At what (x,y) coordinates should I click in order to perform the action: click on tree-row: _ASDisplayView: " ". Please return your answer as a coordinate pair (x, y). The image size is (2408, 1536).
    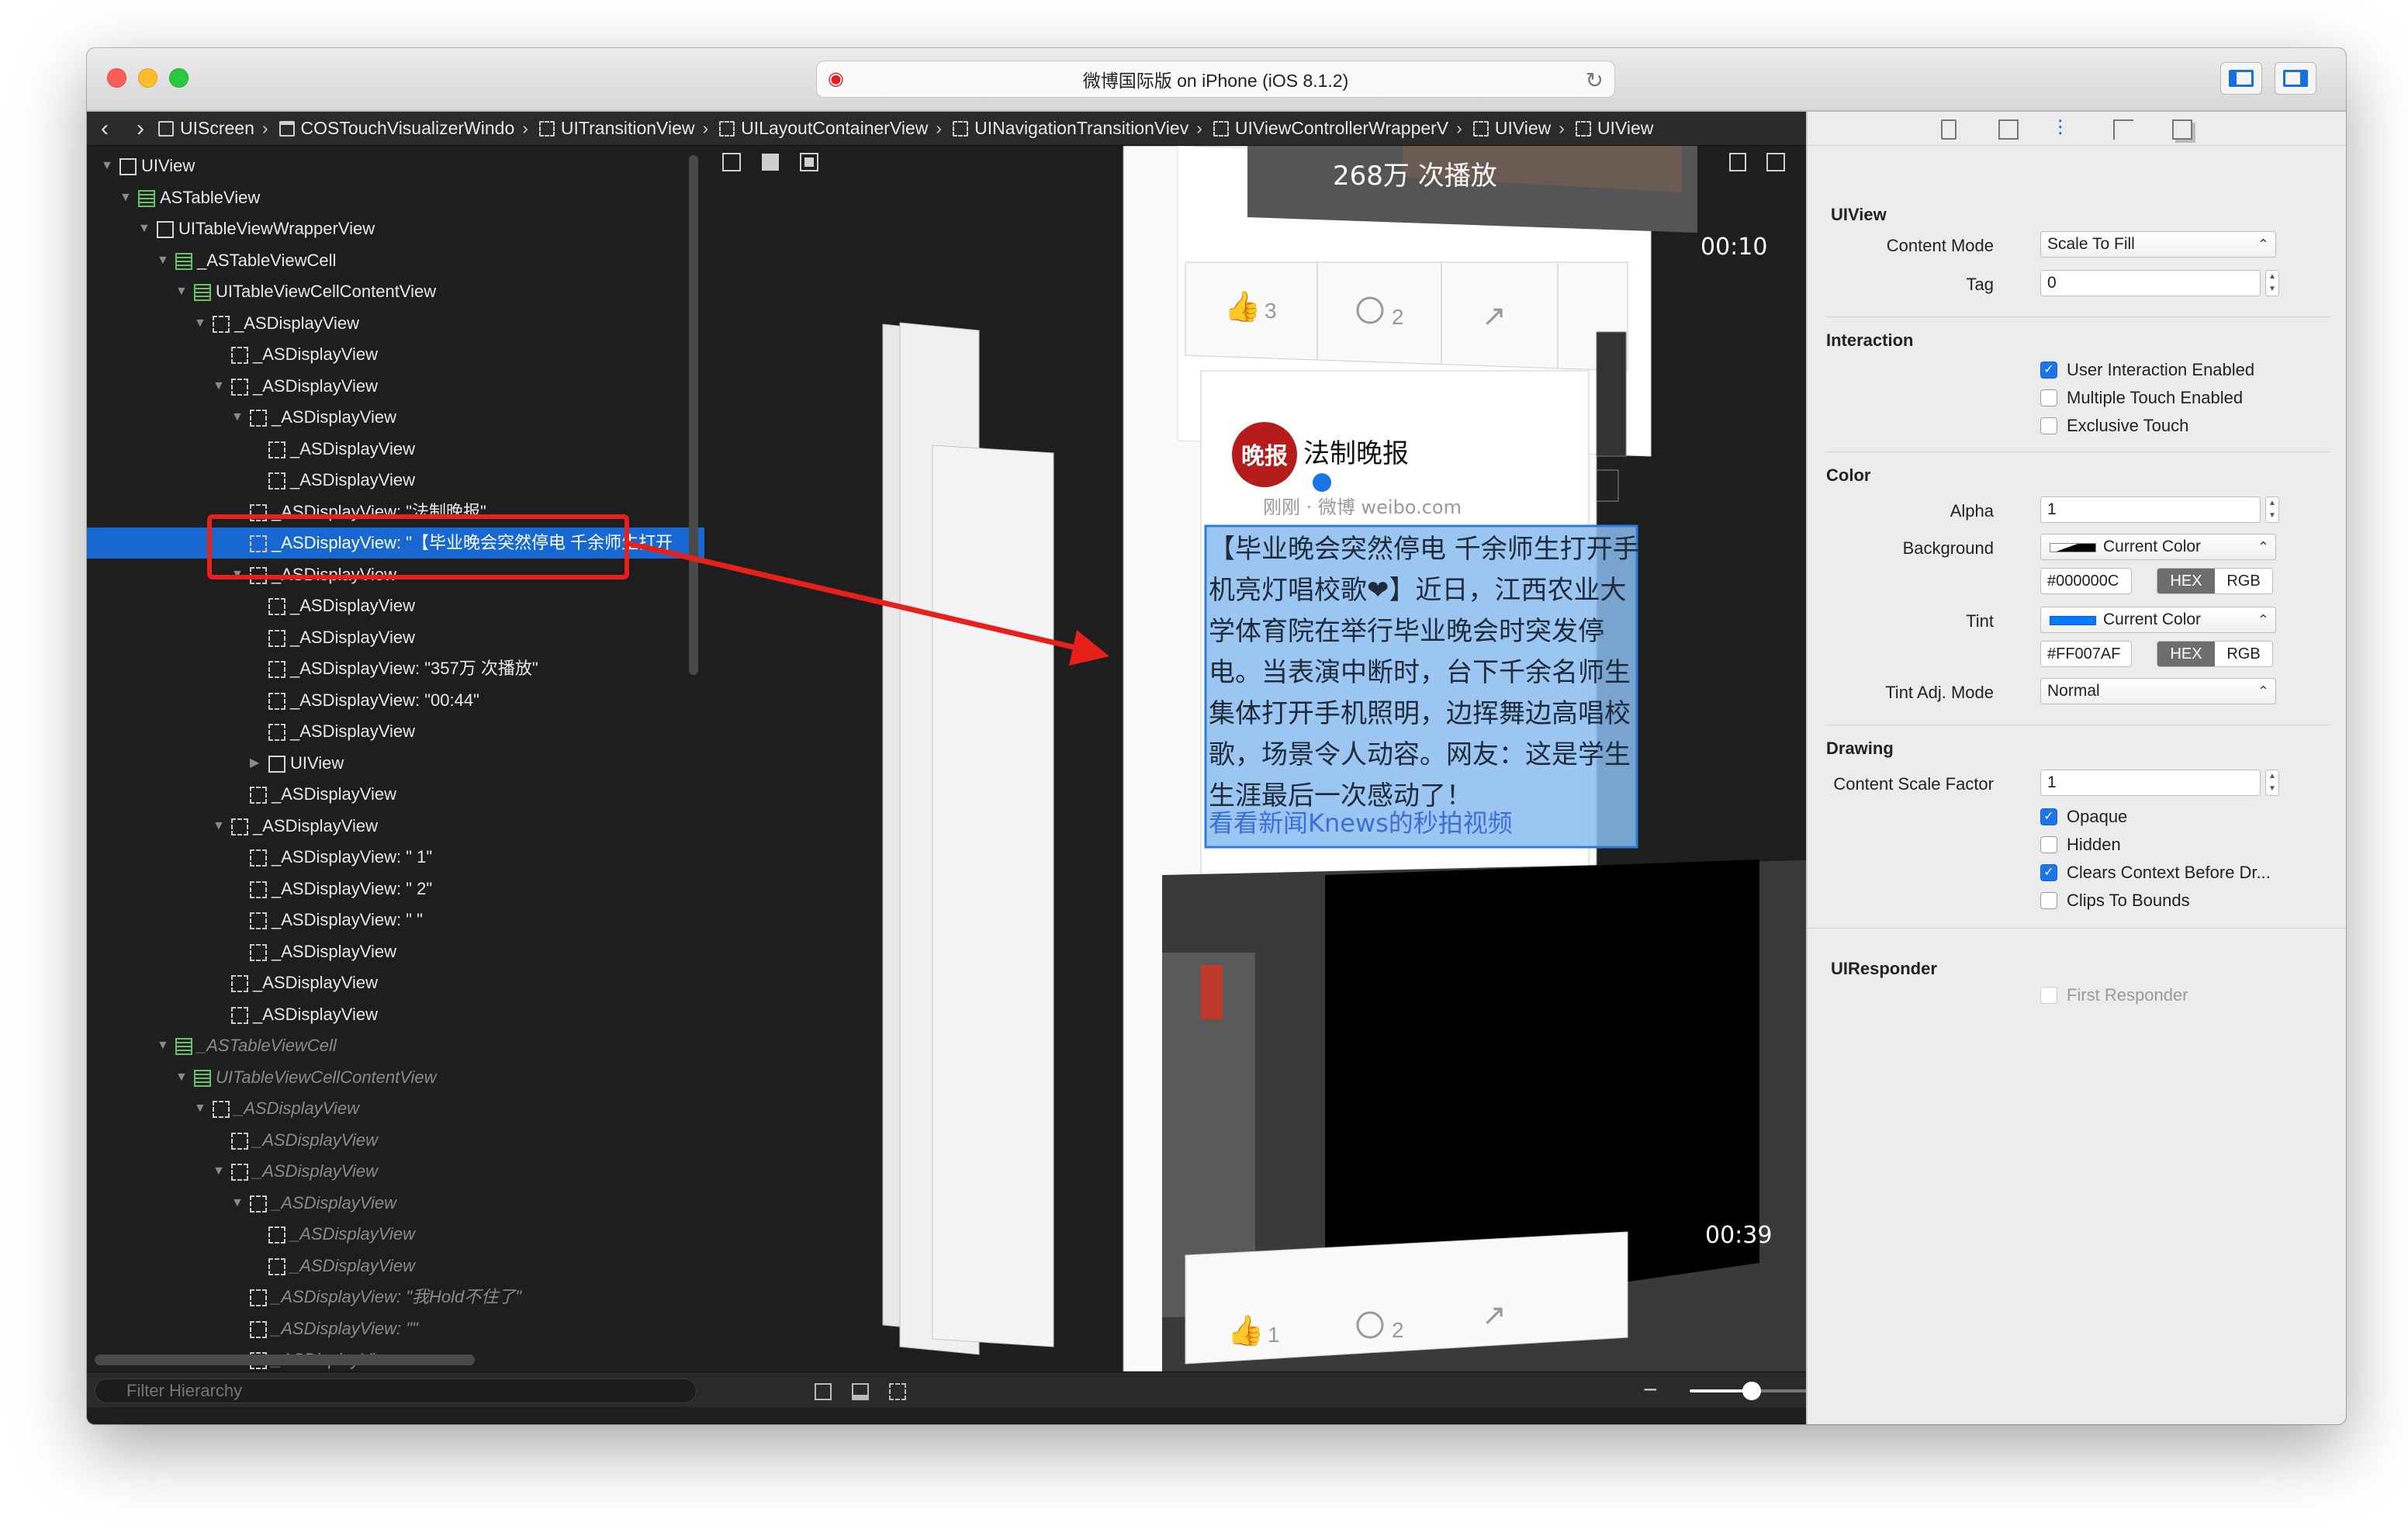
    Looking at the image, I should click on (395, 920).